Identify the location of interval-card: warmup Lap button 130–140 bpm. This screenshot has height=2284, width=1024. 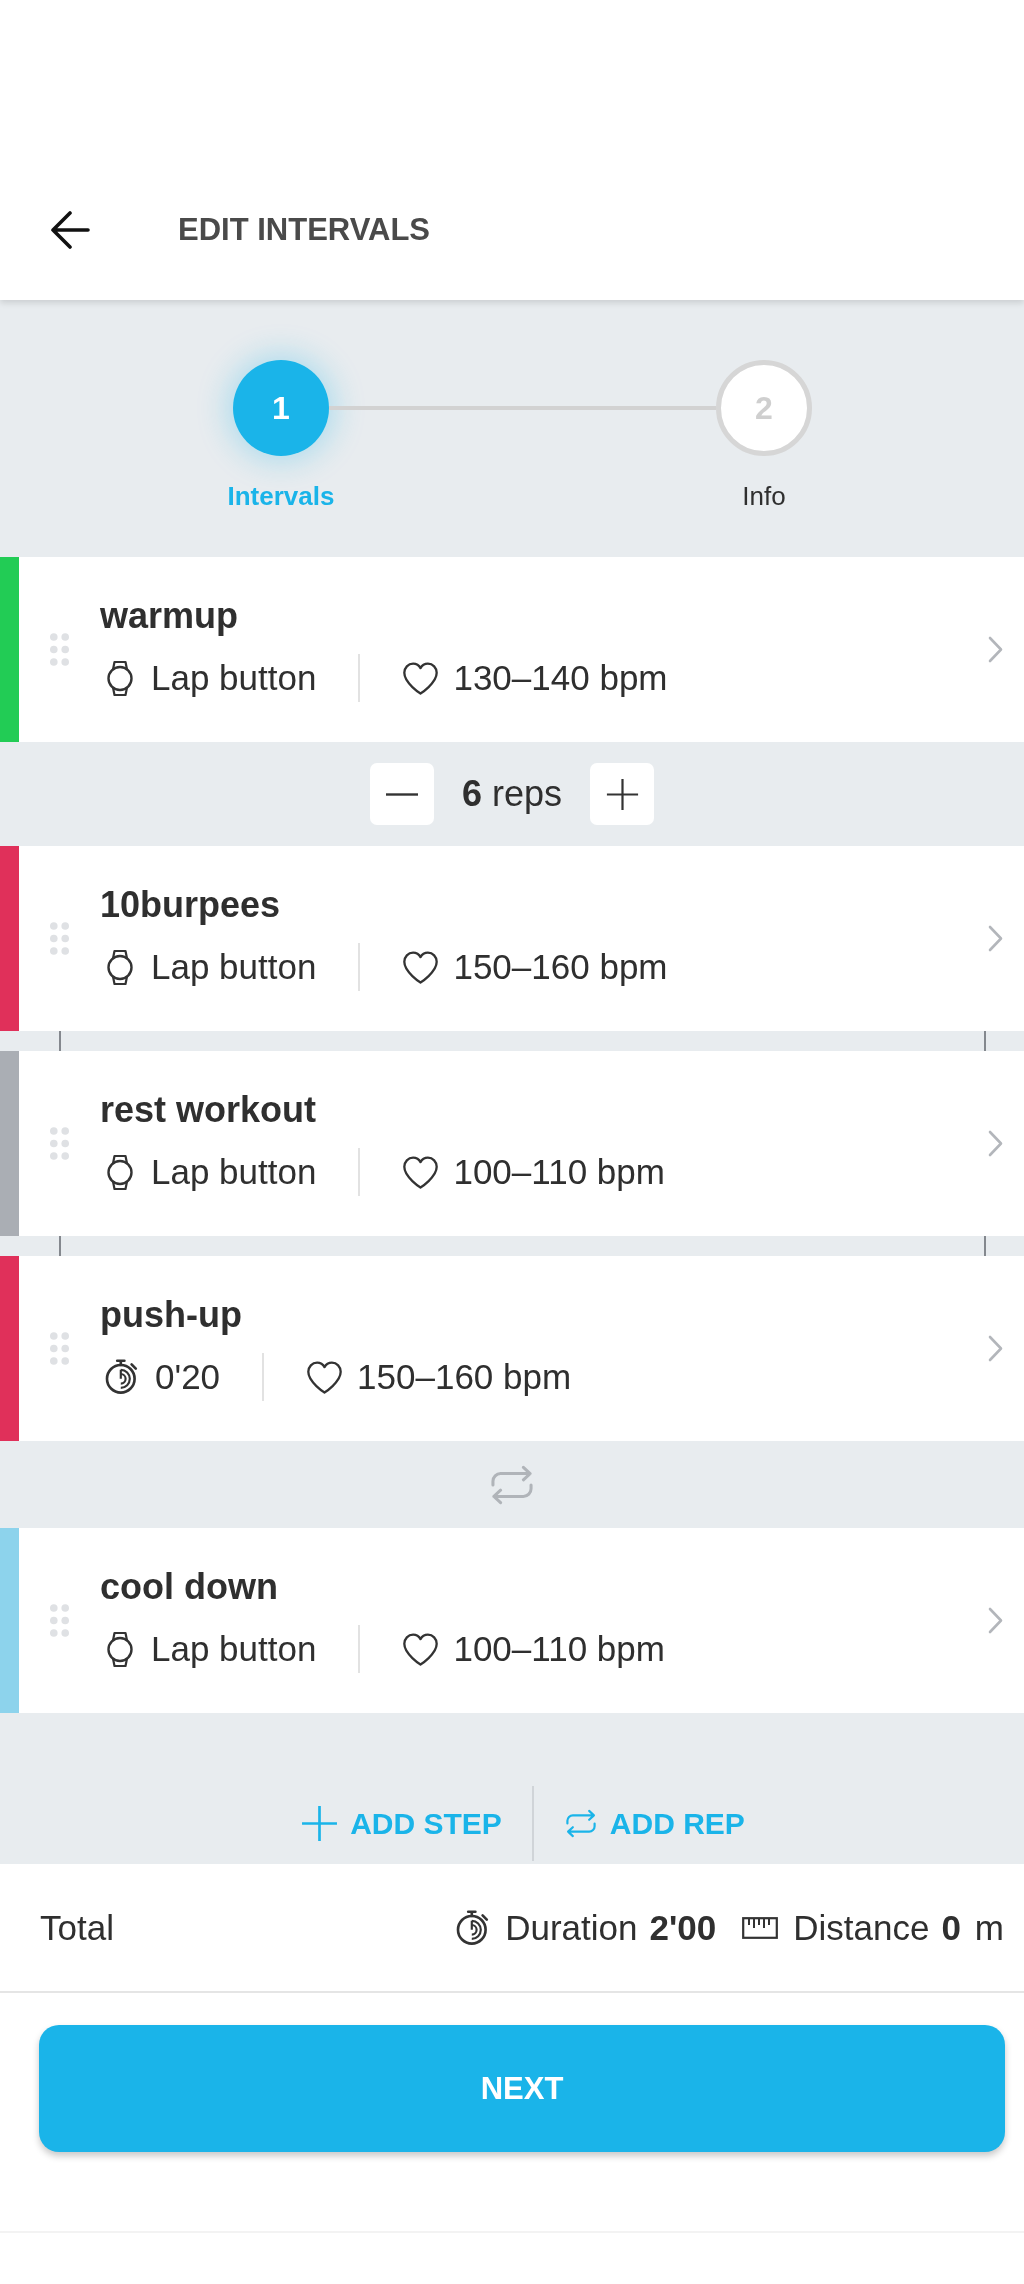
(512, 649).